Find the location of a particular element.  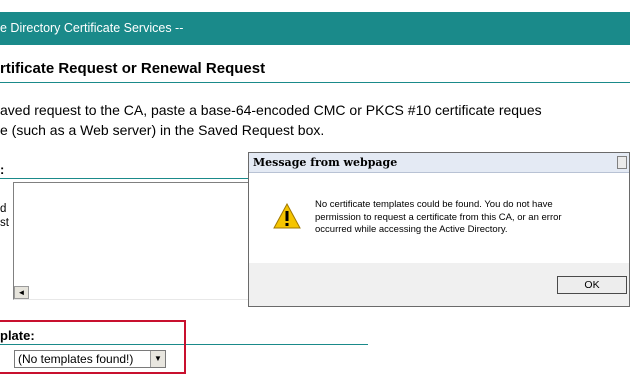

saved-request-label-1: d is located at coordinates (3, 209).